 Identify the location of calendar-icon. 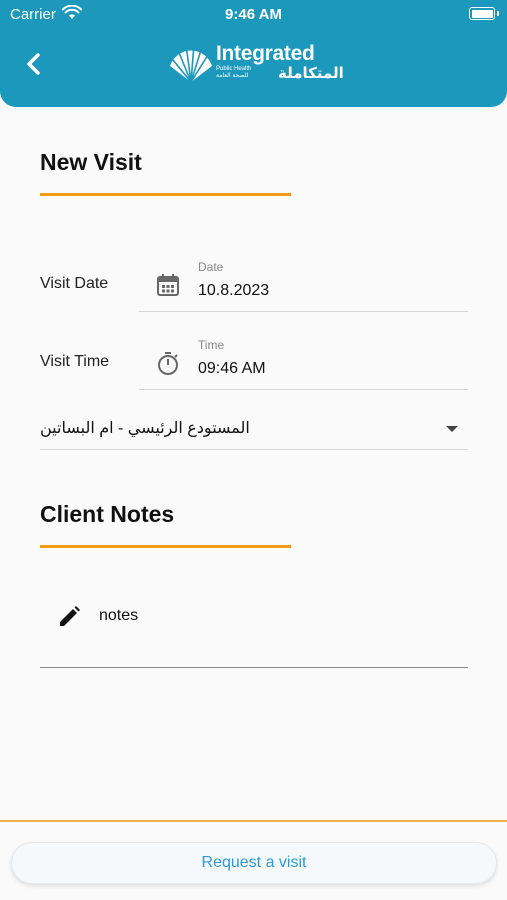
(168, 285).